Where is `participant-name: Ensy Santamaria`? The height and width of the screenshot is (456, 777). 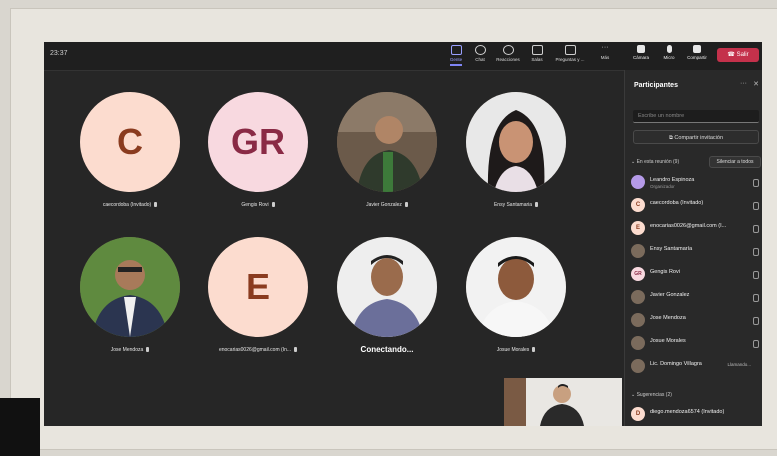 participant-name: Ensy Santamaria is located at coordinates (516, 205).